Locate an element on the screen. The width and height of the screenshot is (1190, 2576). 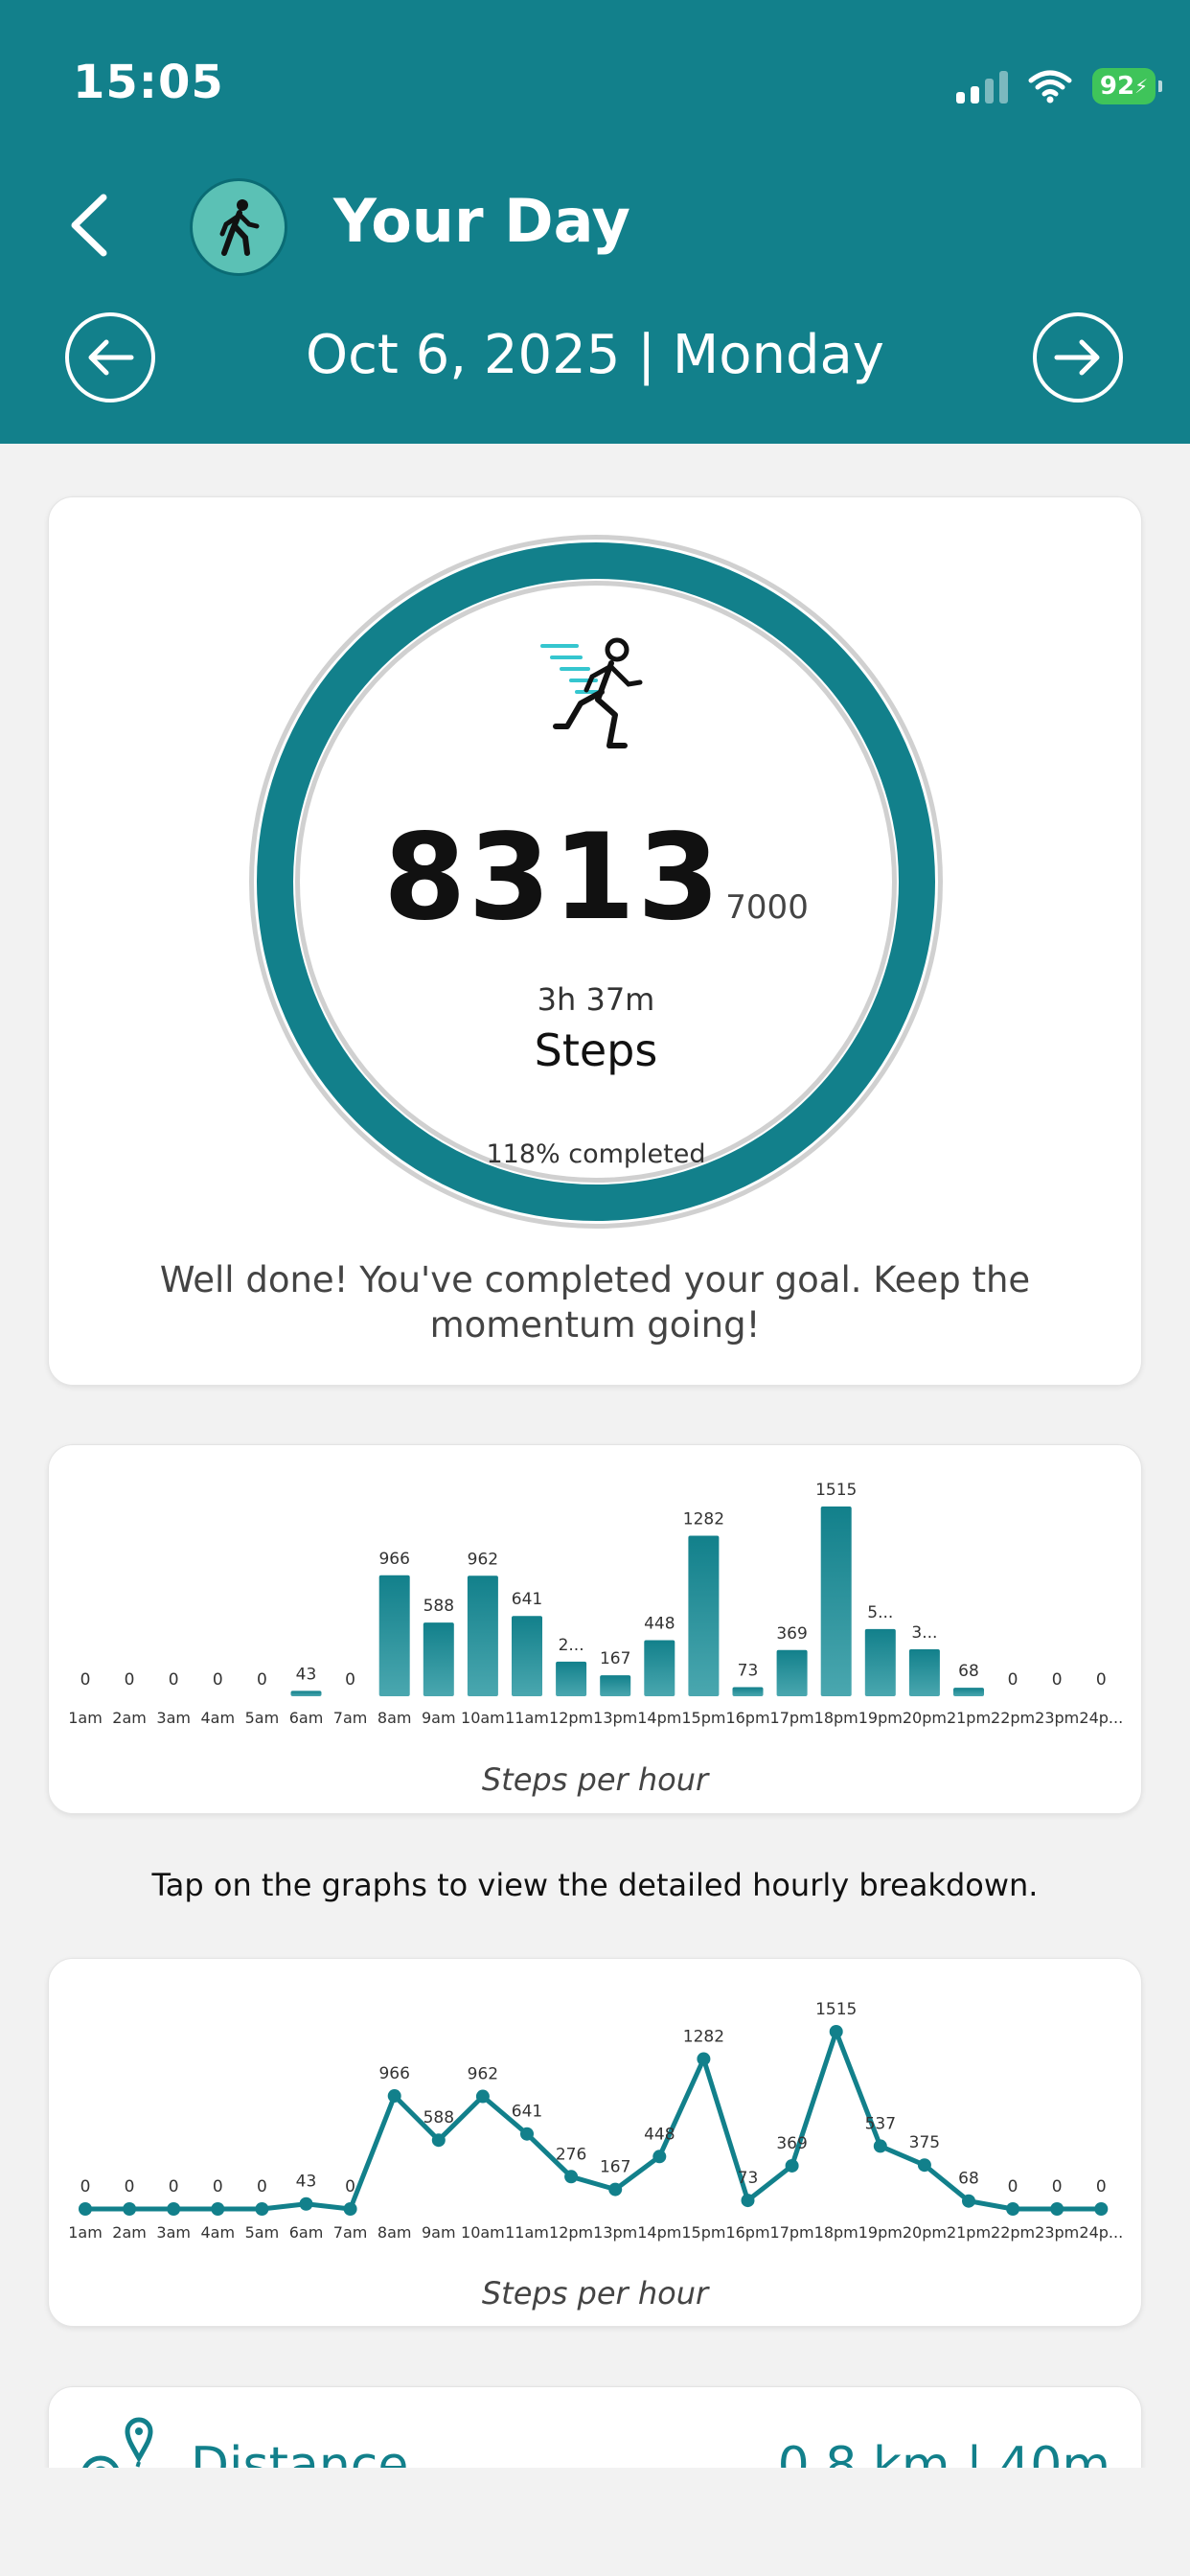
bar-data-label: 369 is located at coordinates (792, 1634).